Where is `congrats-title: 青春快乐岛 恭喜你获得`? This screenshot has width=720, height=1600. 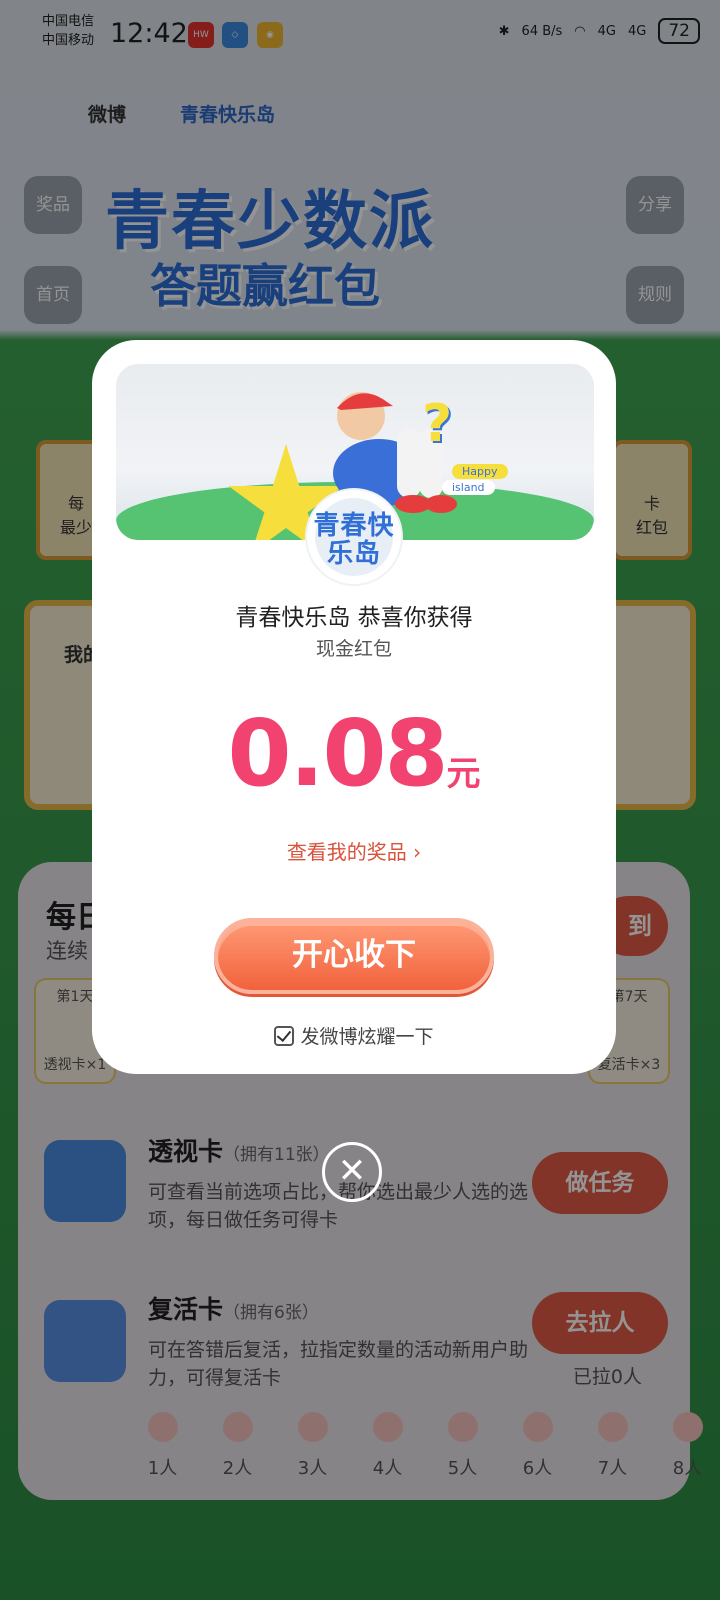
congrats-title: 青春快乐岛 恭喜你获得 is located at coordinates (354, 618).